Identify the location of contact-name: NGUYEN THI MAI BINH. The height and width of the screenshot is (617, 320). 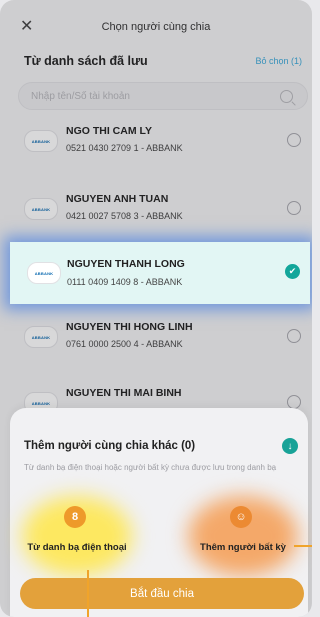
(124, 393).